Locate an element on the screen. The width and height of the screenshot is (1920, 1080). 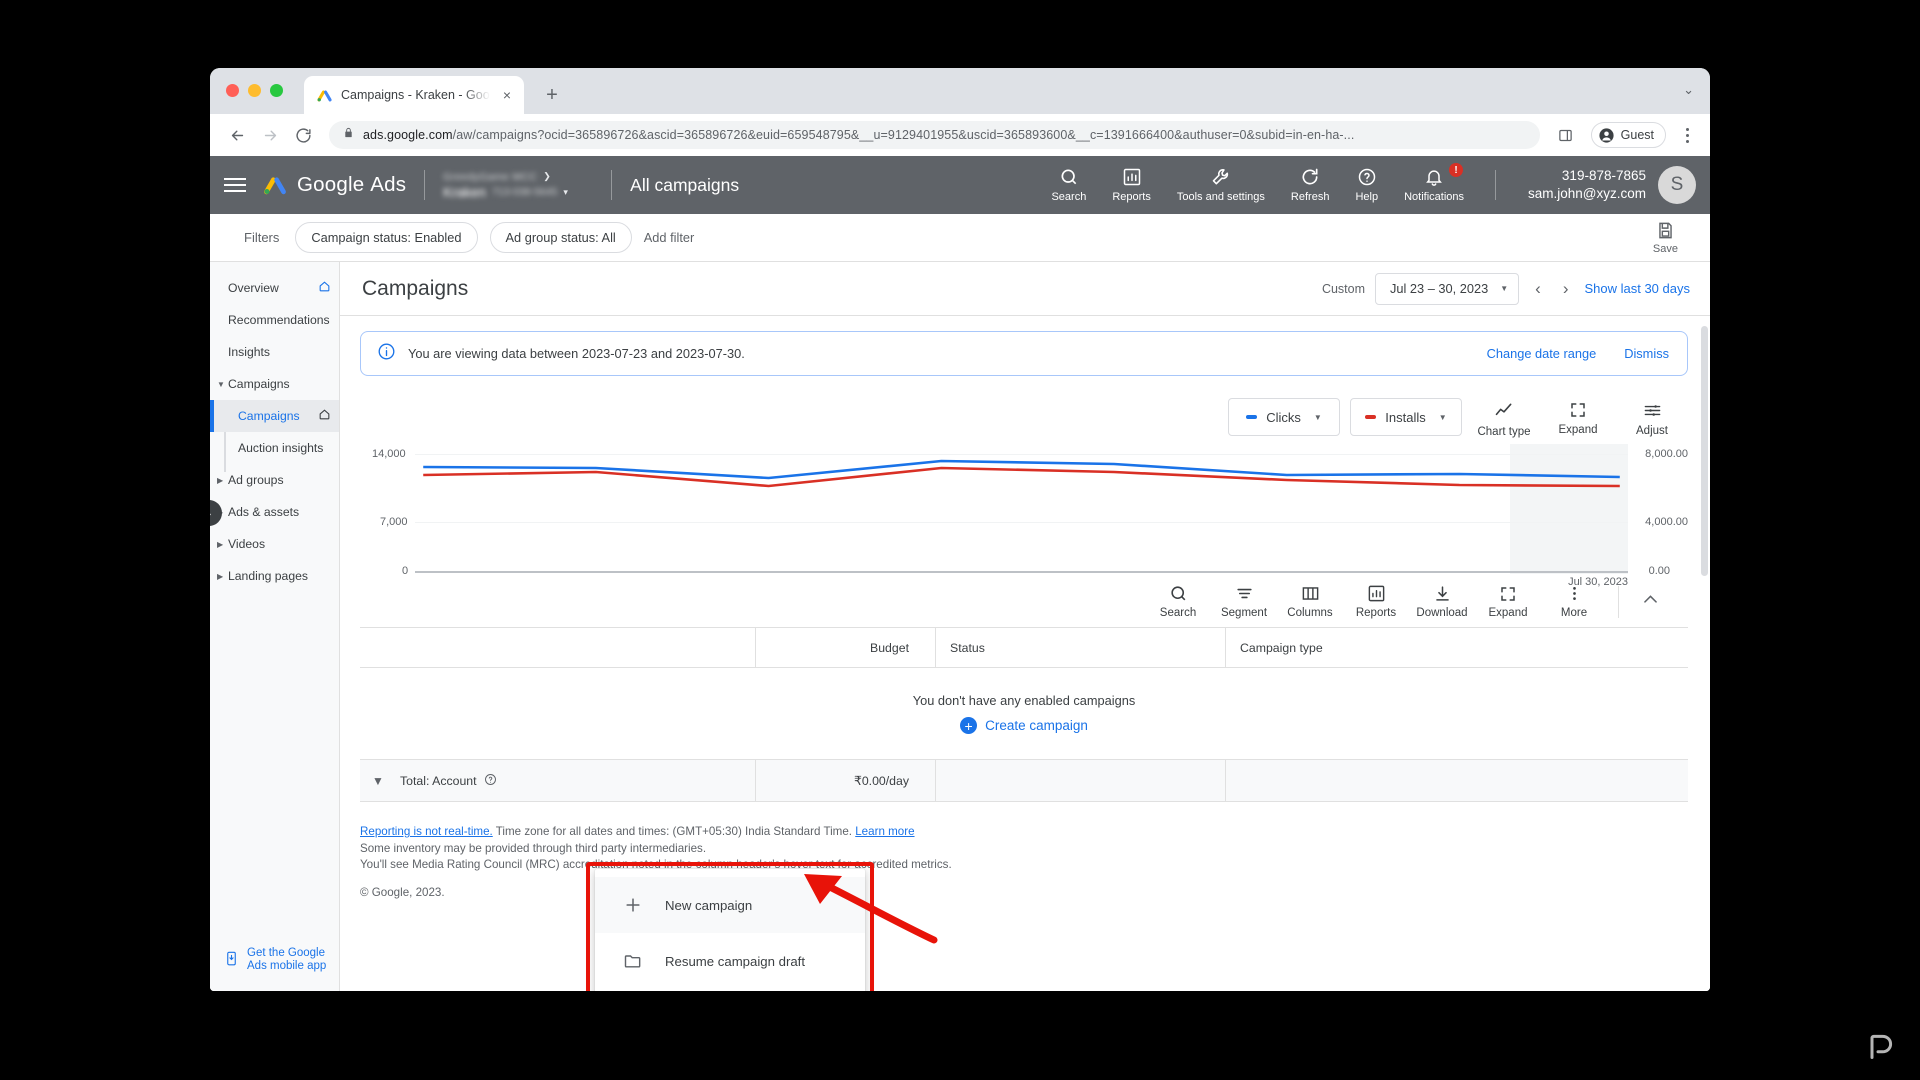
topbar-notifications-button: ! Notifications is located at coordinates (1434, 183).